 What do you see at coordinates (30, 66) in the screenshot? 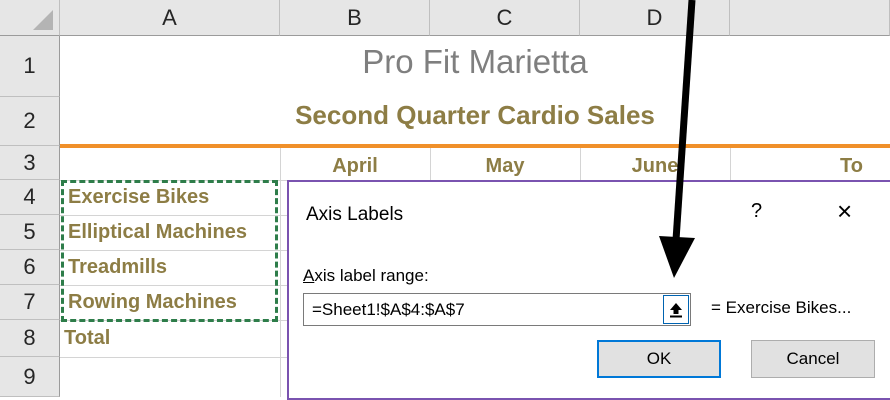
I see `row-header-1: 1` at bounding box center [30, 66].